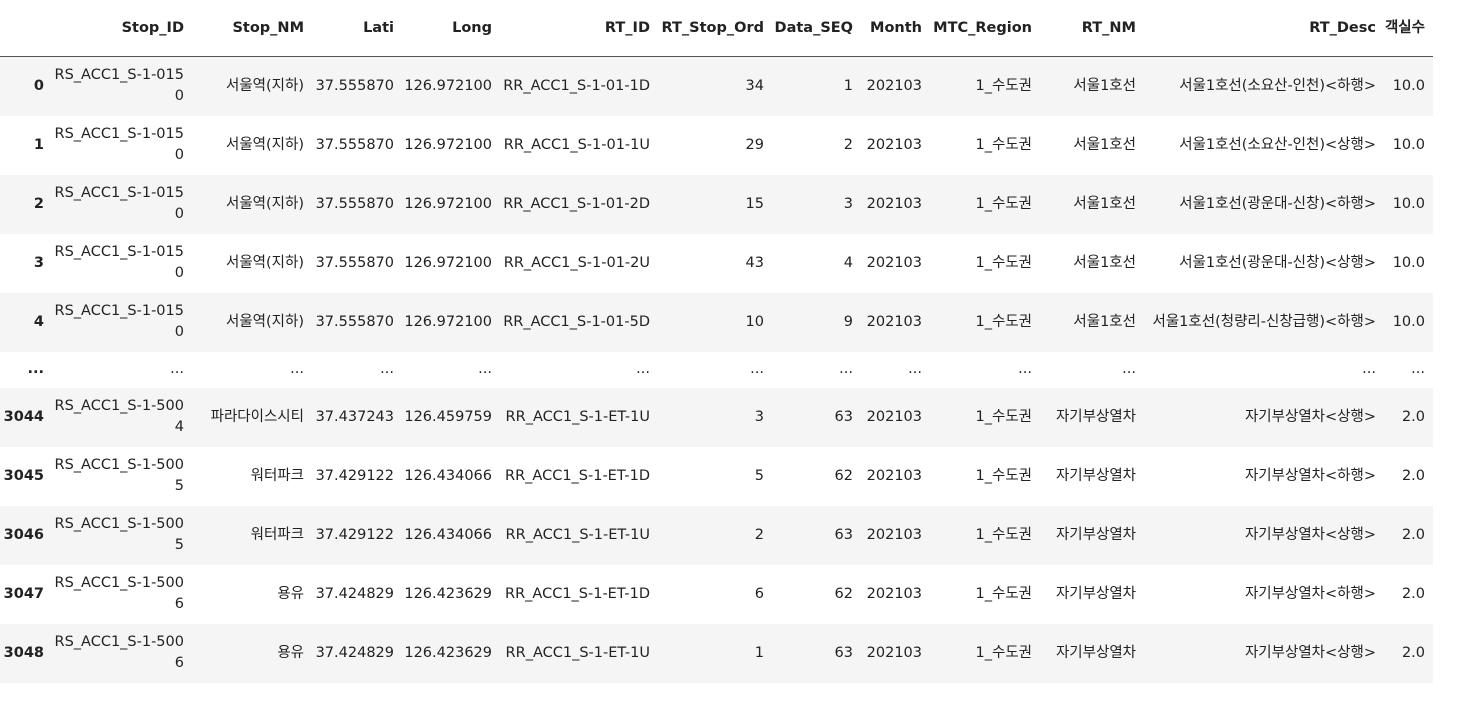 The width and height of the screenshot is (1459, 708). Describe the element at coordinates (848, 321) in the screenshot. I see `table-cell: 9` at that location.